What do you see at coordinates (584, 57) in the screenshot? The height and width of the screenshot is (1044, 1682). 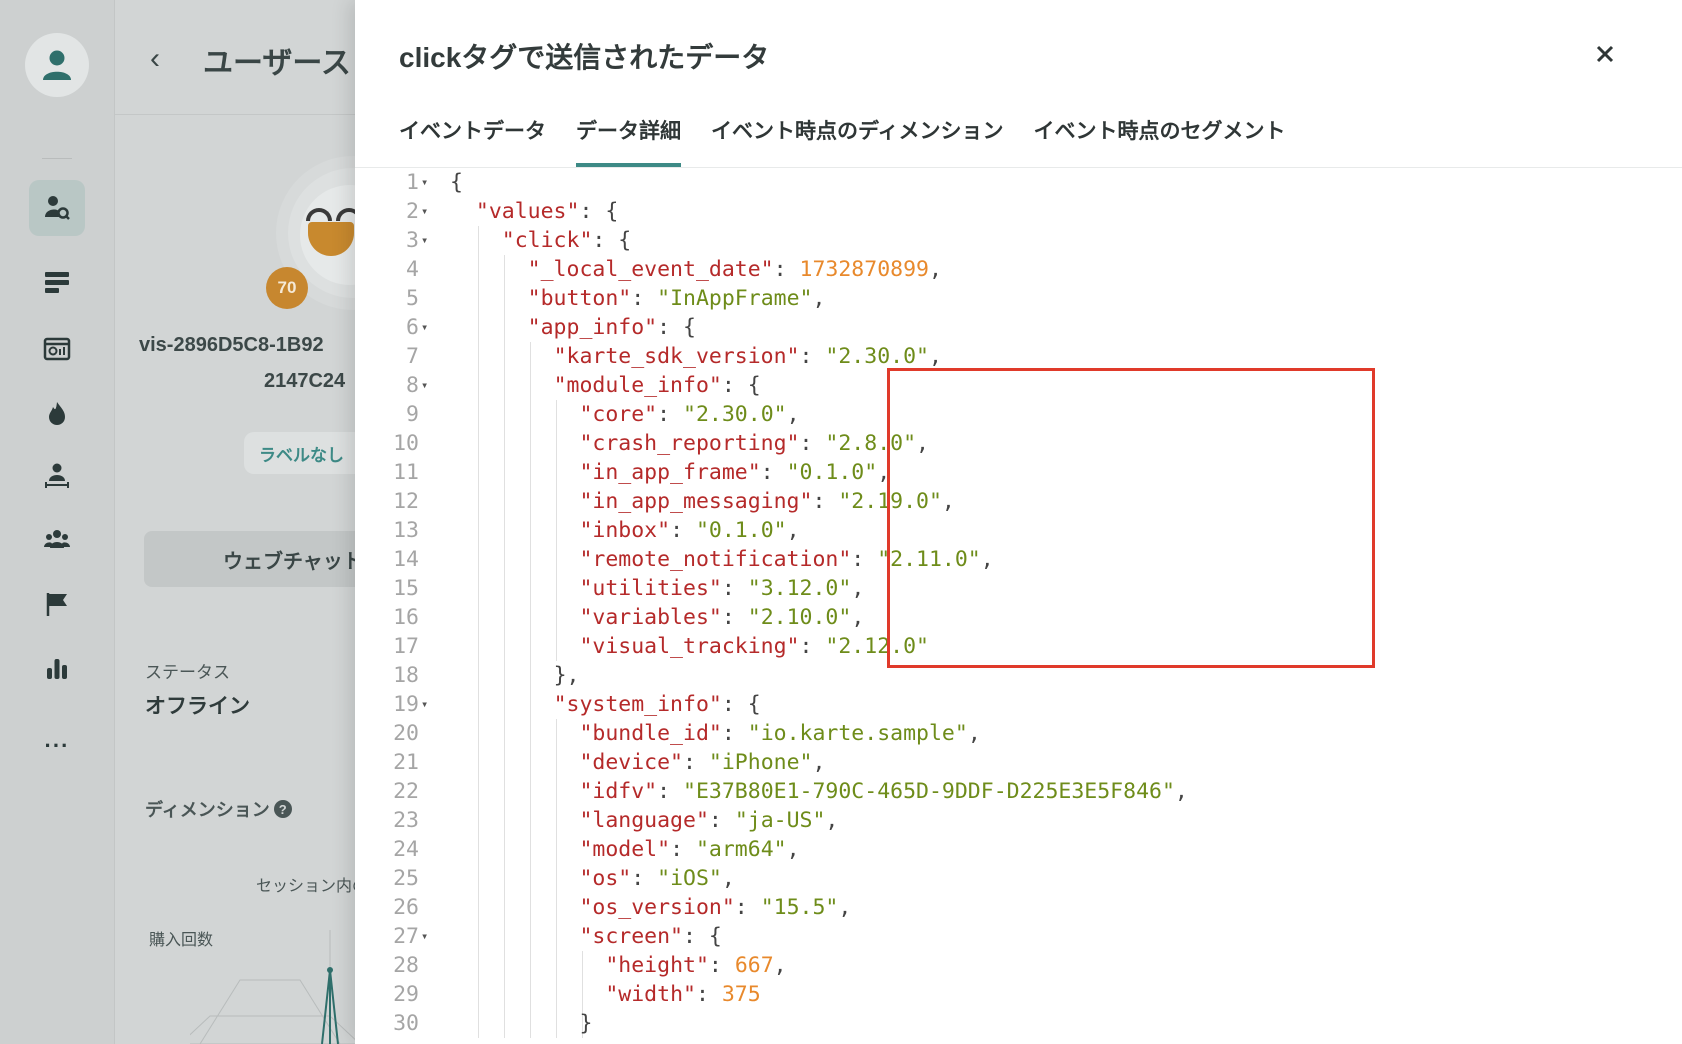 I see `modal-title: clickタグで送信されたデータ` at bounding box center [584, 57].